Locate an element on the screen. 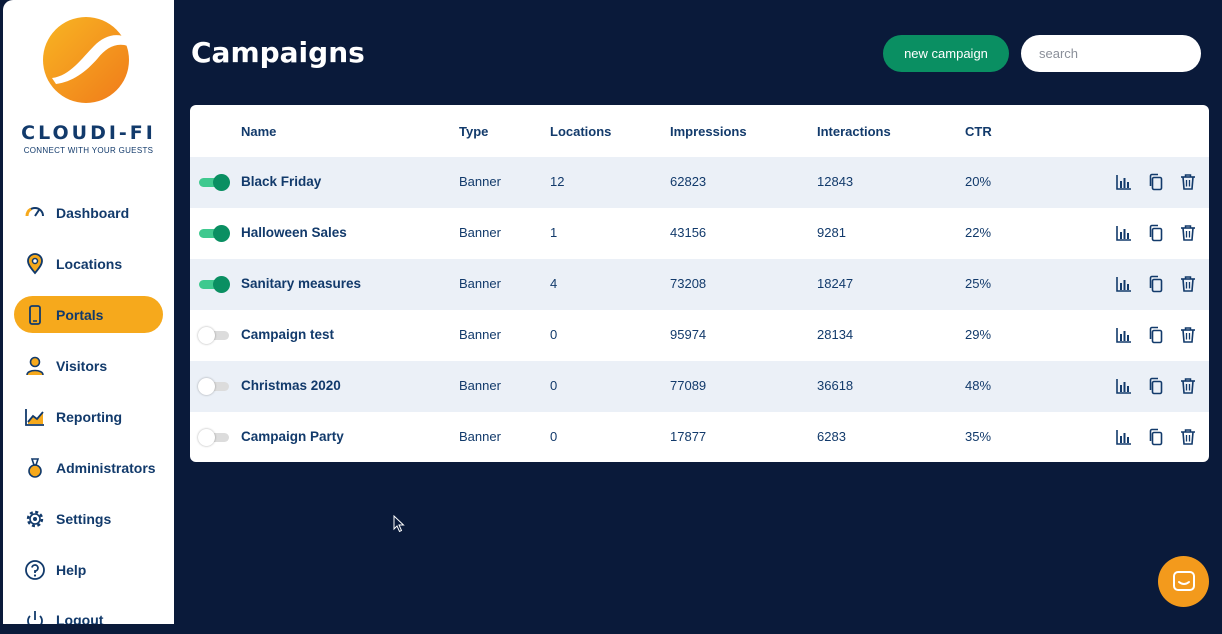 The image size is (1222, 634). campaign-name: Christmas 2020 is located at coordinates (291, 385).